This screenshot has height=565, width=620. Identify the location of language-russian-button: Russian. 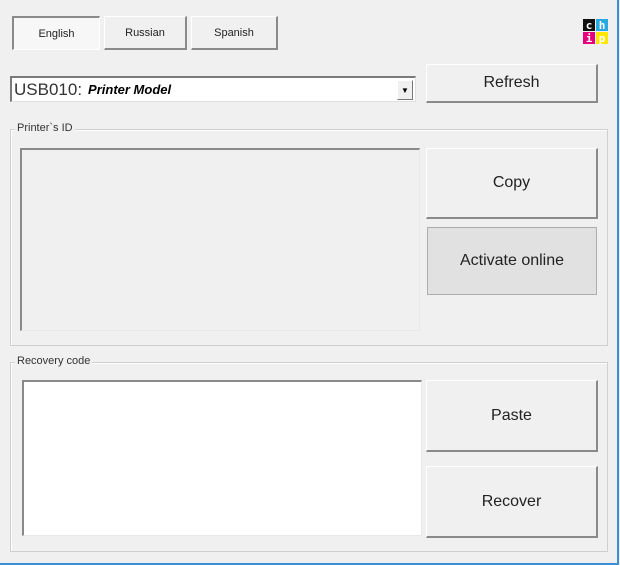
(145, 33).